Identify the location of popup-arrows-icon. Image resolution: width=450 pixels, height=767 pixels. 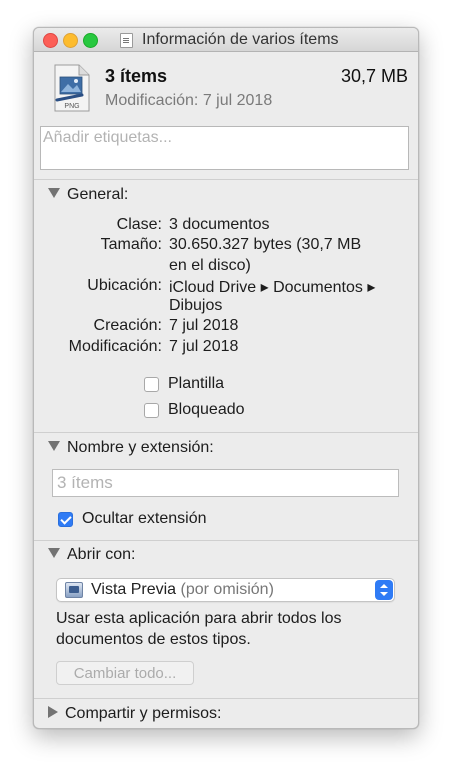
(384, 590).